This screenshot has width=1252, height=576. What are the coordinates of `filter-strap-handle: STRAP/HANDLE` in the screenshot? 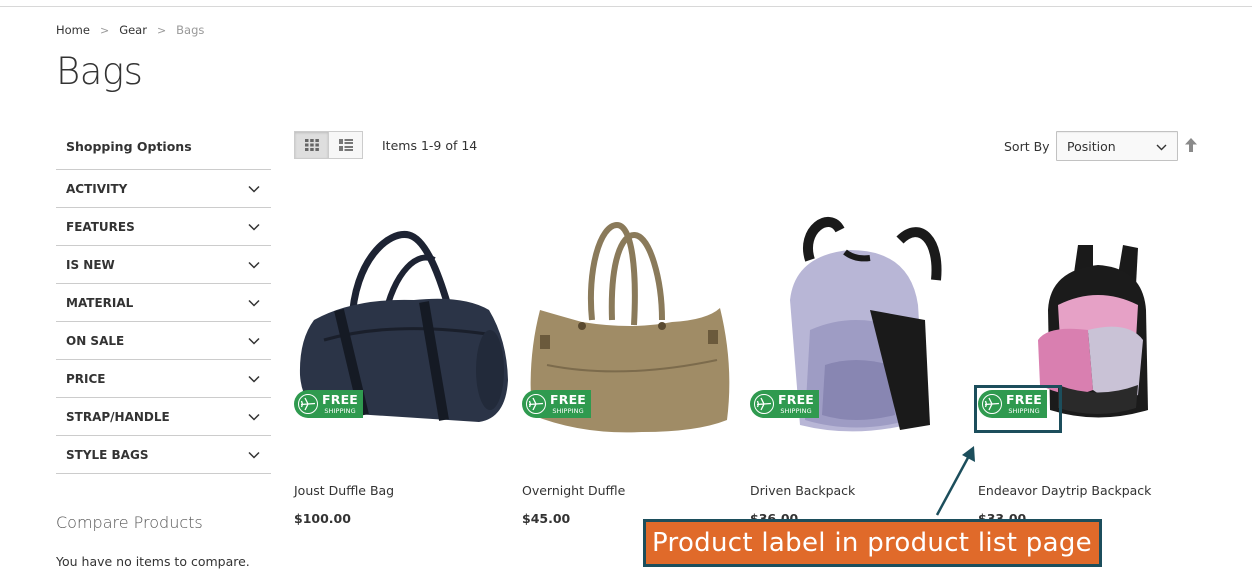 It's located at (163, 416).